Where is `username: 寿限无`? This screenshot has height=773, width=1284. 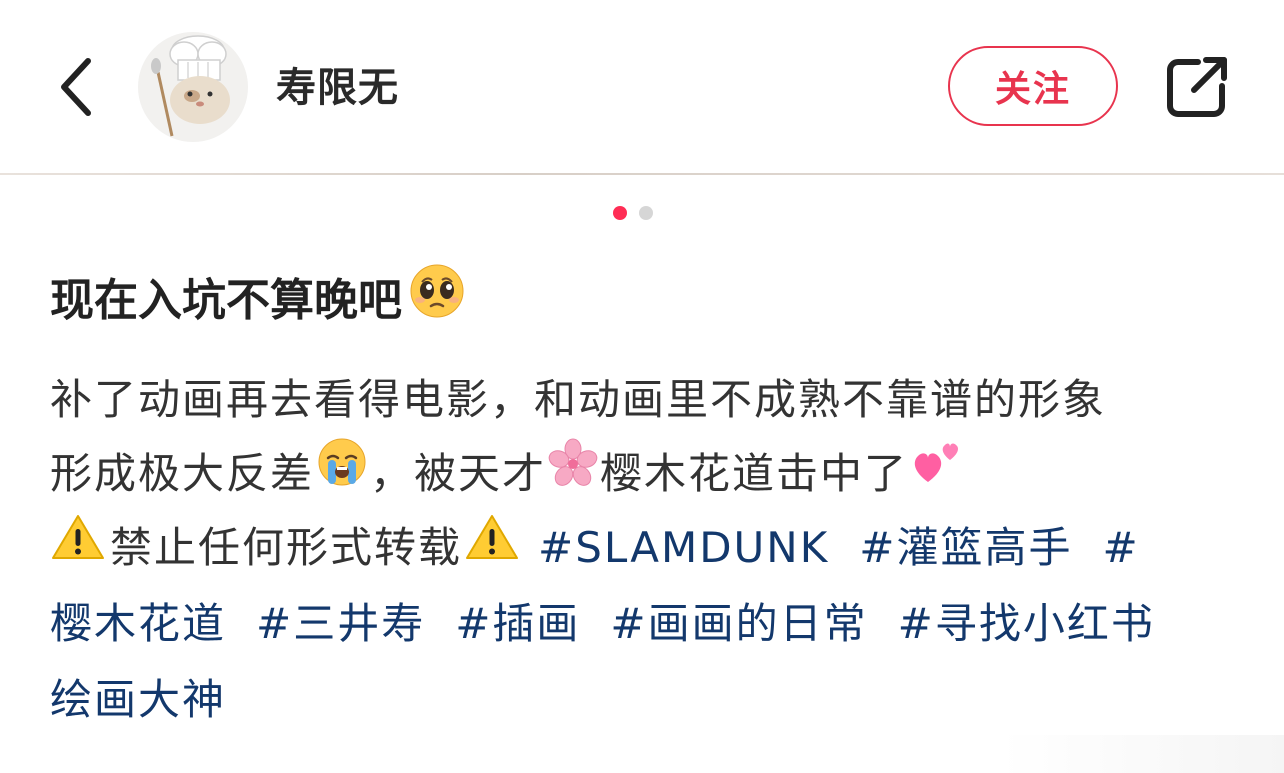 username: 寿限无 is located at coordinates (337, 88).